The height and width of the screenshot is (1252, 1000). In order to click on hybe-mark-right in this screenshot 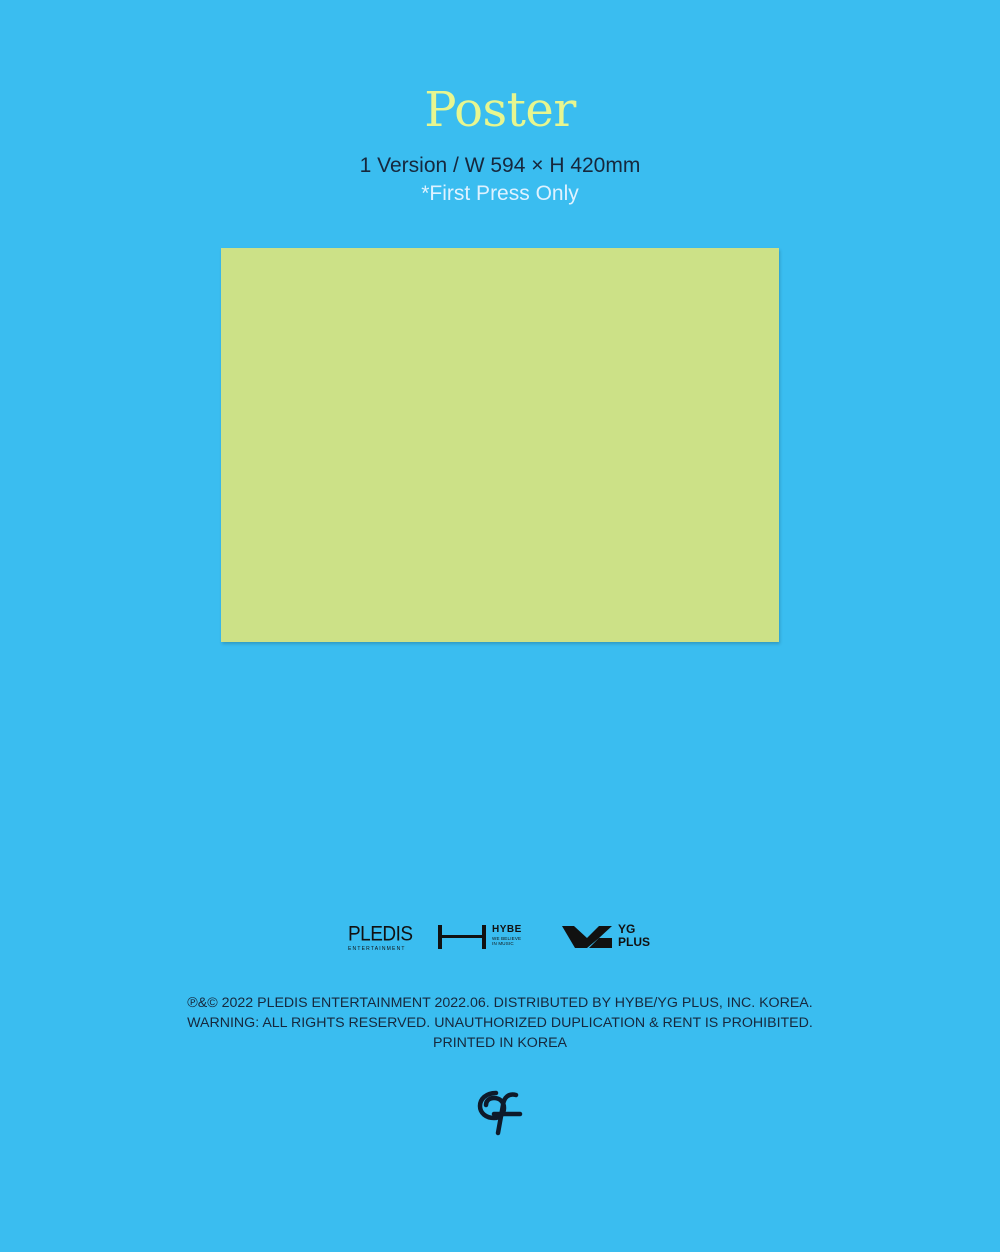, I will do `click(484, 937)`.